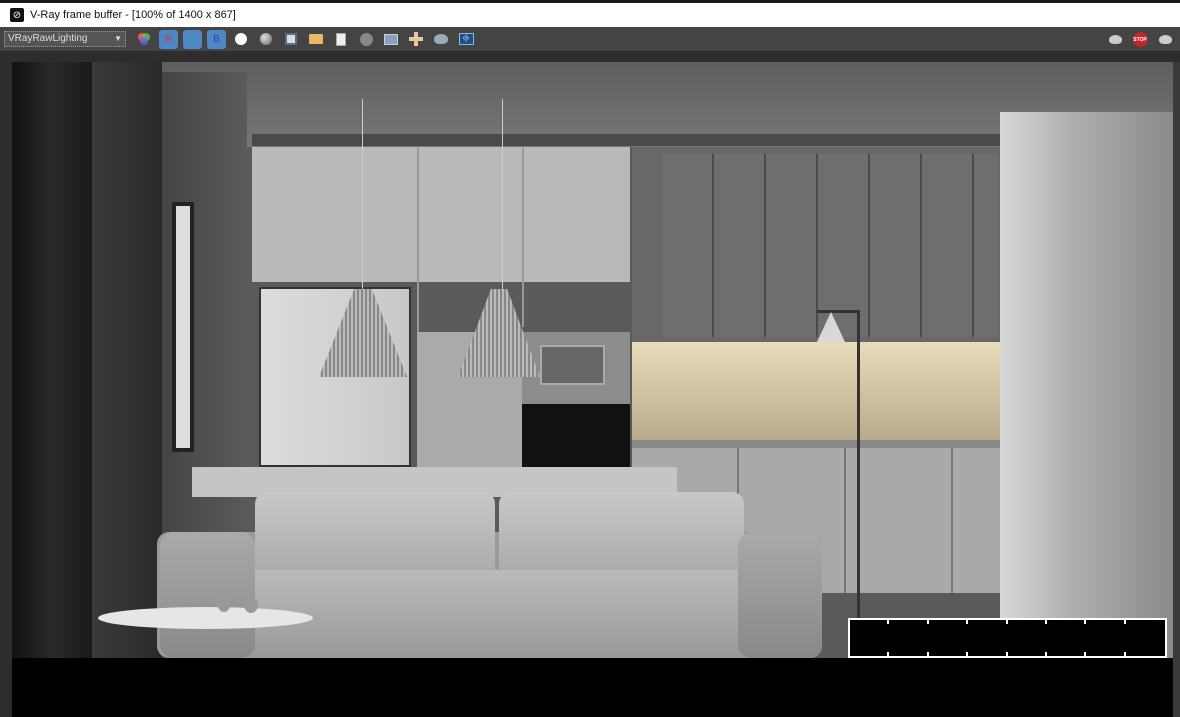 Image resolution: width=1180 pixels, height=717 pixels. Describe the element at coordinates (416, 39) in the screenshot. I see `region-render-icon` at that location.